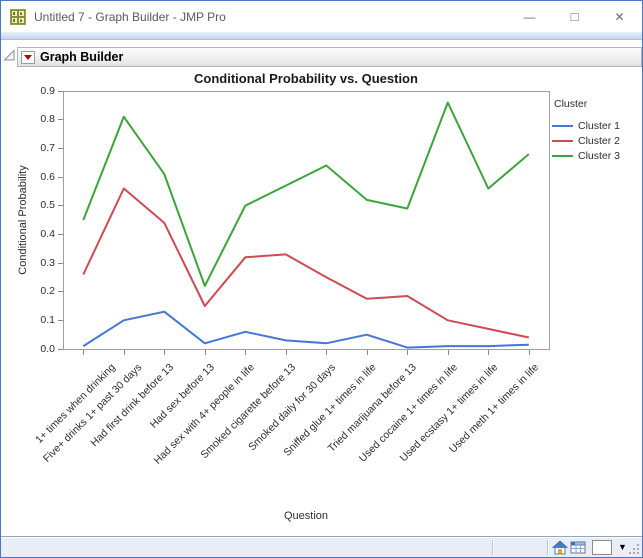 The height and width of the screenshot is (558, 643). What do you see at coordinates (560, 547) in the screenshot?
I see `home-icon` at bounding box center [560, 547].